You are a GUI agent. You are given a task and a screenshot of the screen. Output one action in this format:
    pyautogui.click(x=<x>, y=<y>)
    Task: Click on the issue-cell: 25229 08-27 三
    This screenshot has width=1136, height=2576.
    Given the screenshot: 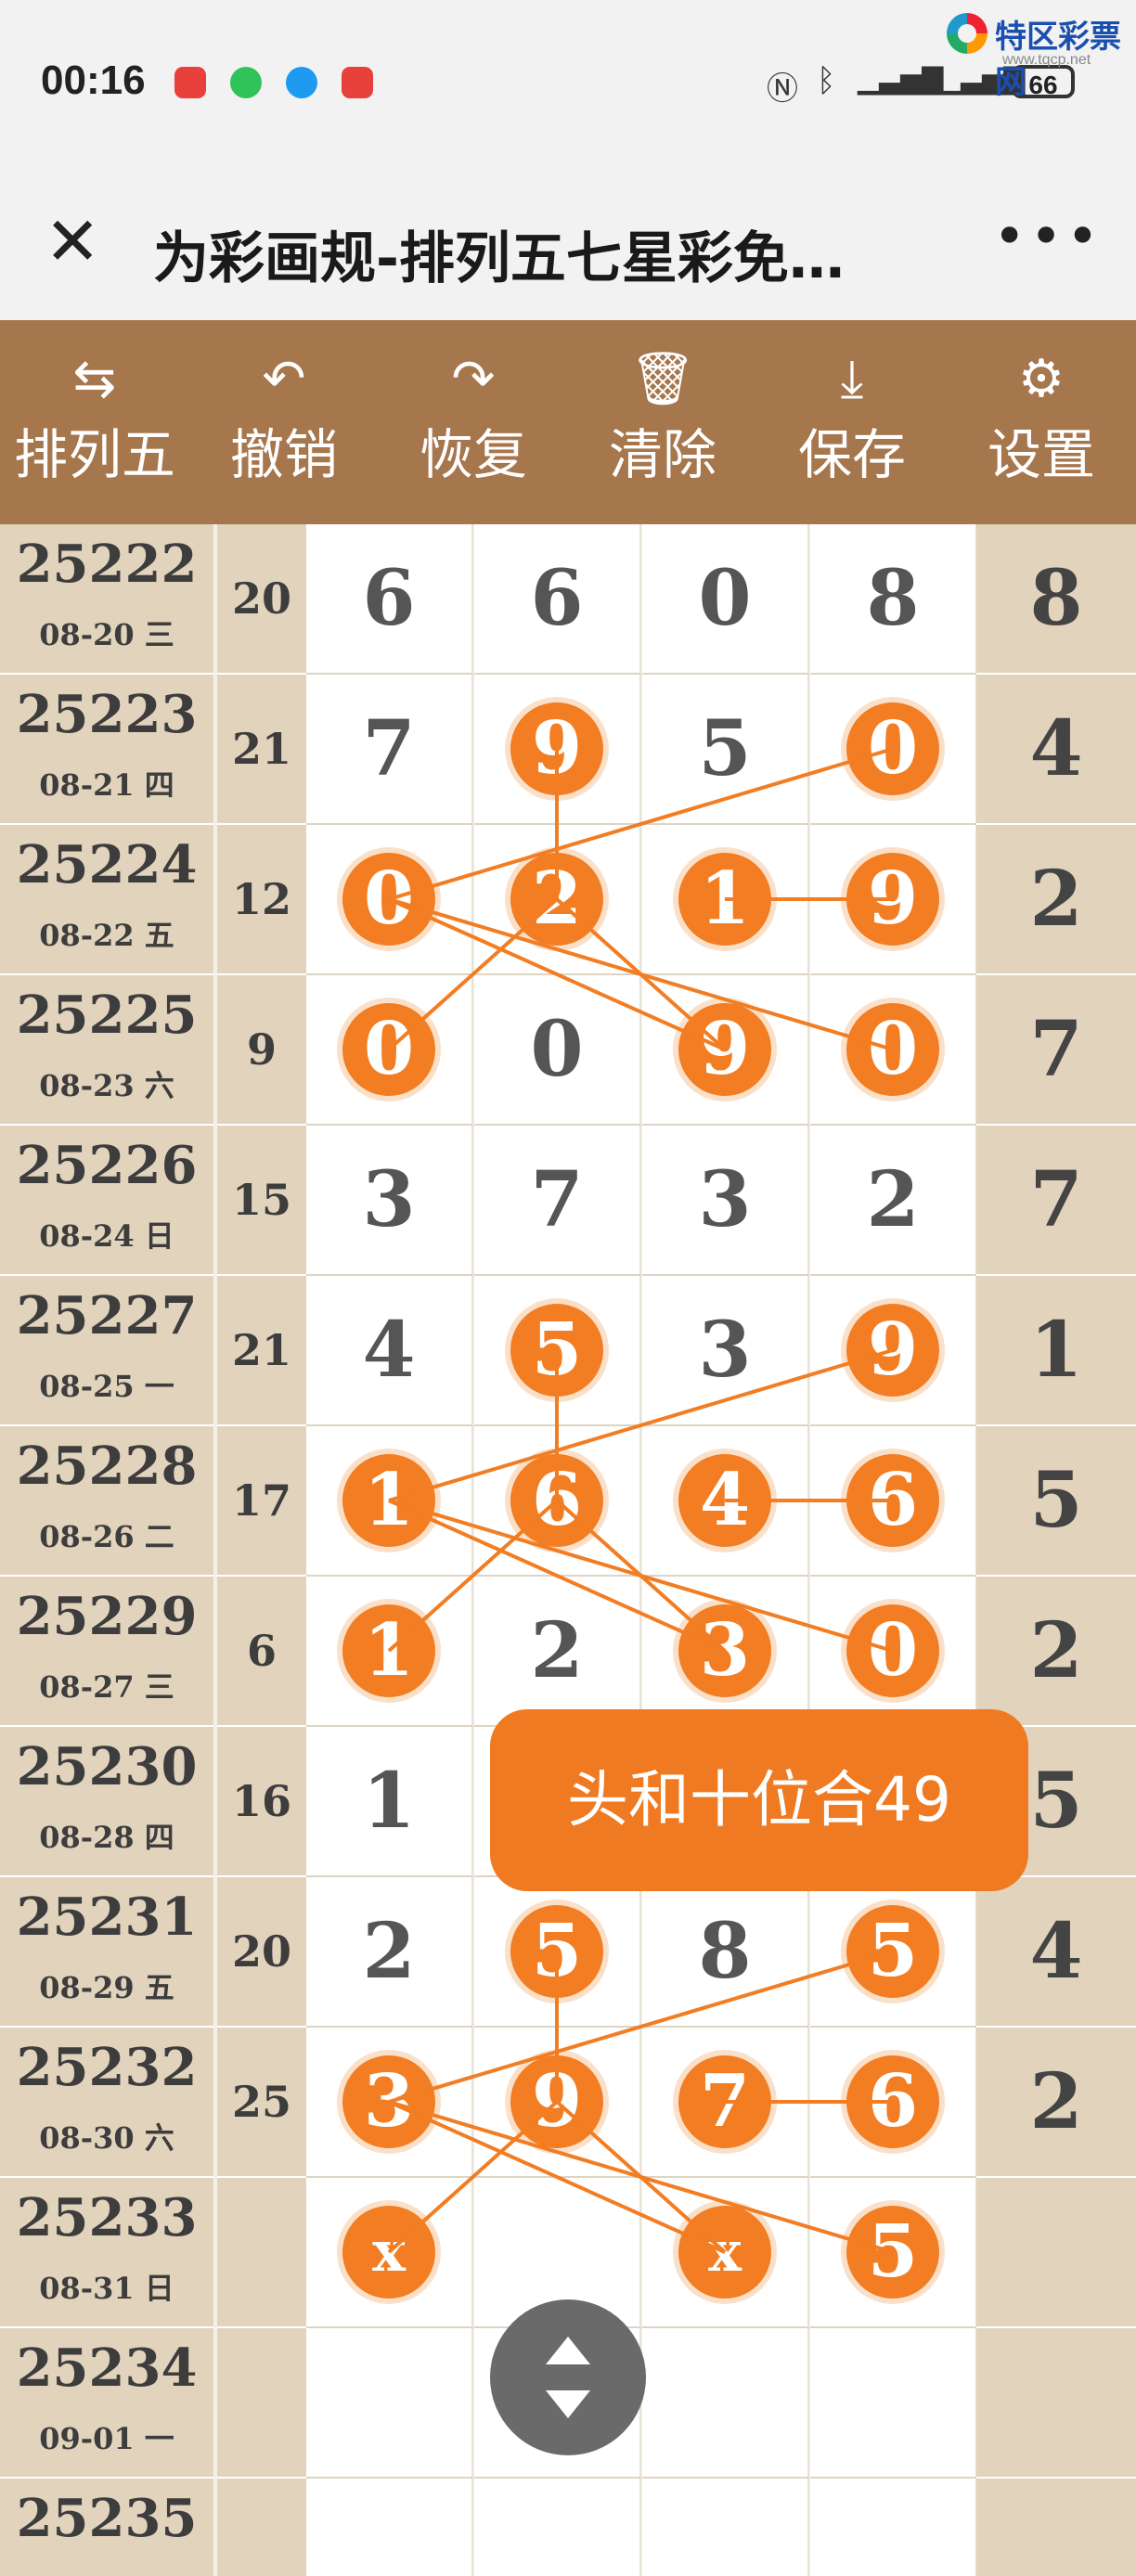 What is the action you would take?
    pyautogui.click(x=106, y=1652)
    